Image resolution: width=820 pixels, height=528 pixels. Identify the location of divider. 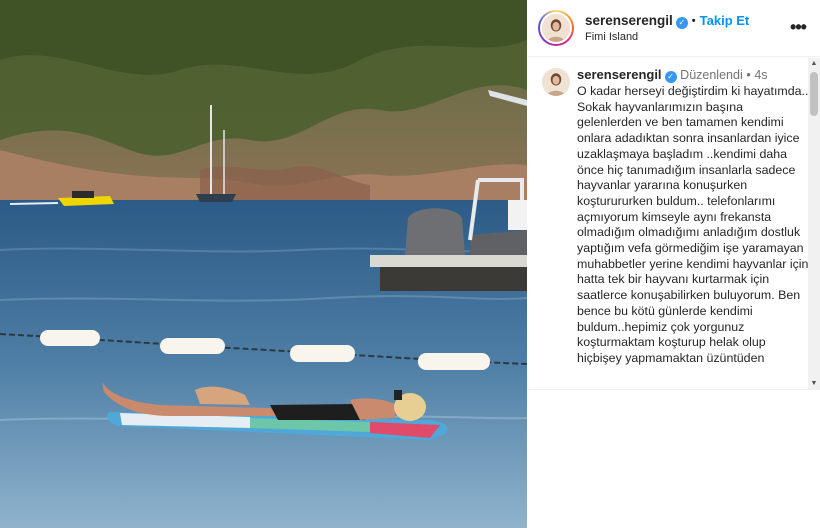
(674, 389).